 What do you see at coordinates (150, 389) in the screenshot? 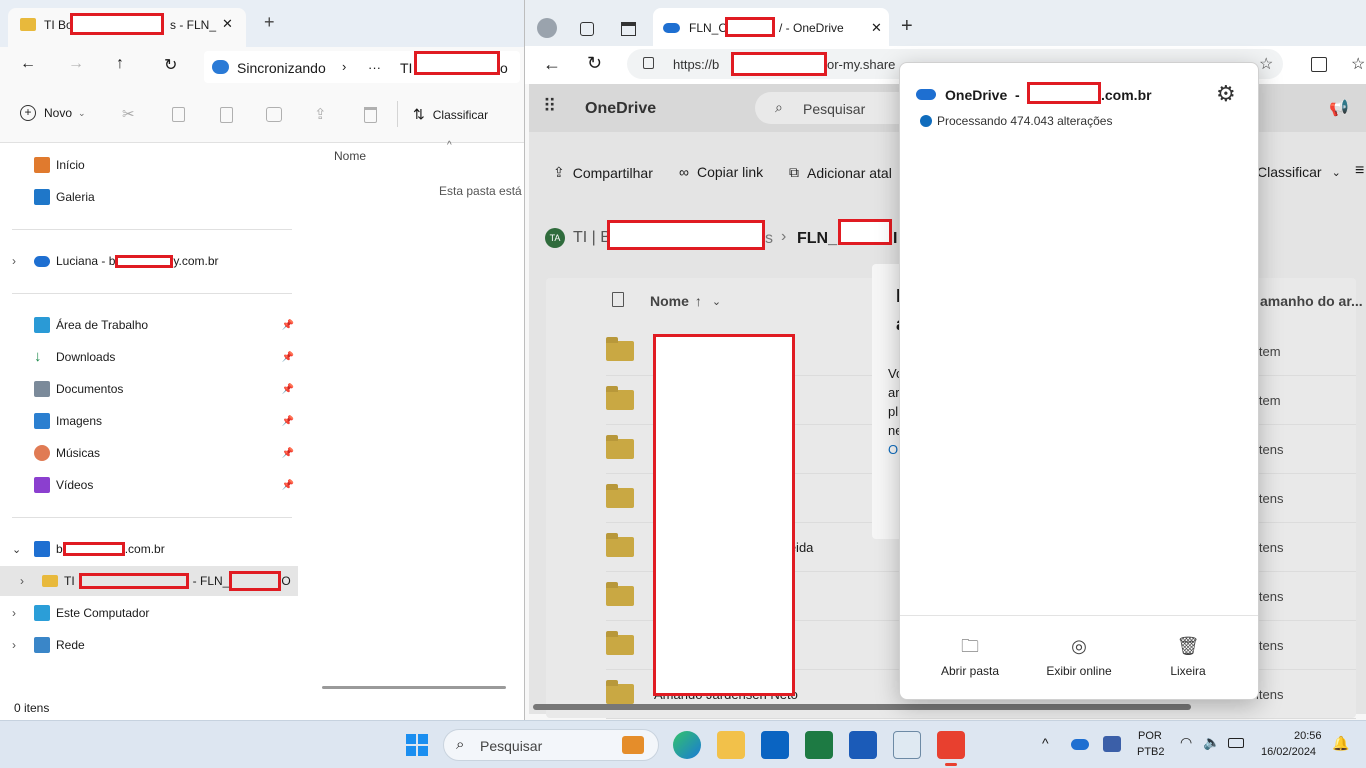
I see `nav-item-documents: Documentos 📌` at bounding box center [150, 389].